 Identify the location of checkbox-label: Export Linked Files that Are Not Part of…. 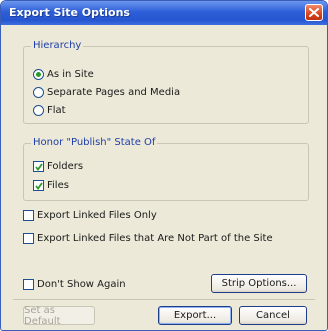
(155, 238).